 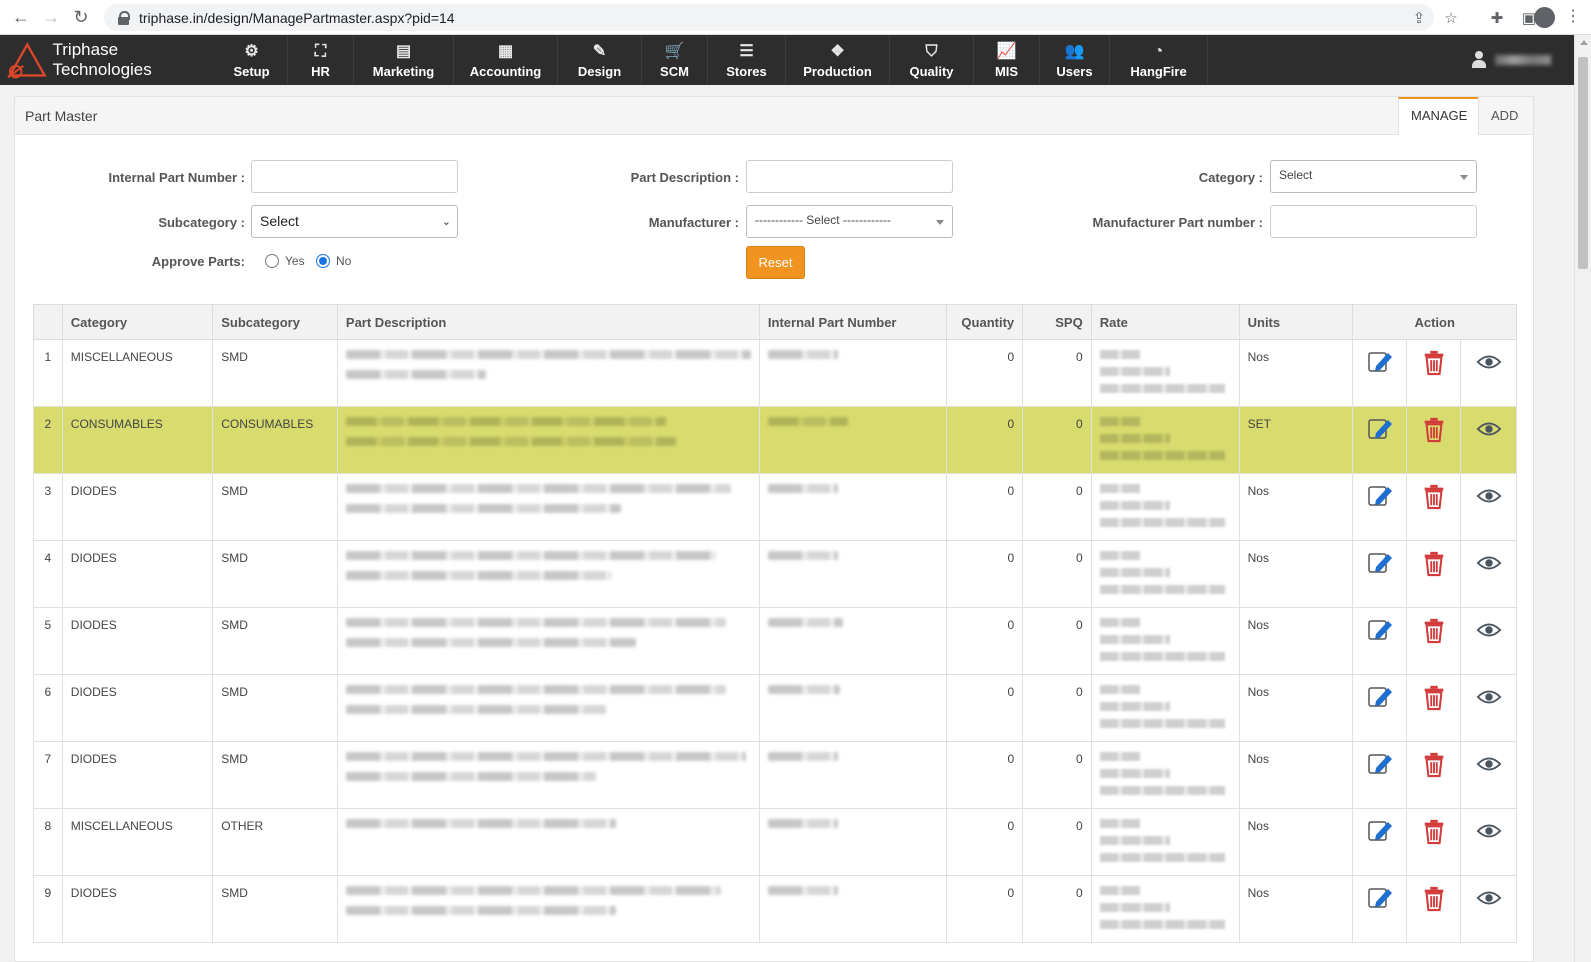 What do you see at coordinates (251, 51) in the screenshot?
I see `gear-icon: ⚙` at bounding box center [251, 51].